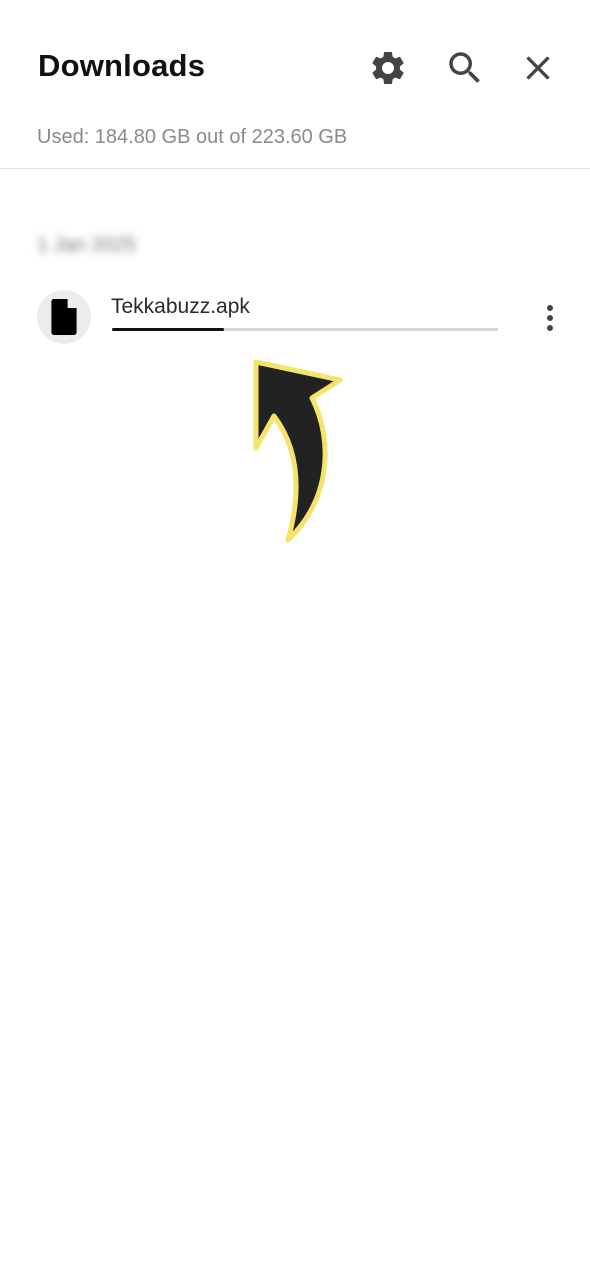 This screenshot has width=590, height=1280. Describe the element at coordinates (122, 65) in the screenshot. I see `page-title: Downloads` at that location.